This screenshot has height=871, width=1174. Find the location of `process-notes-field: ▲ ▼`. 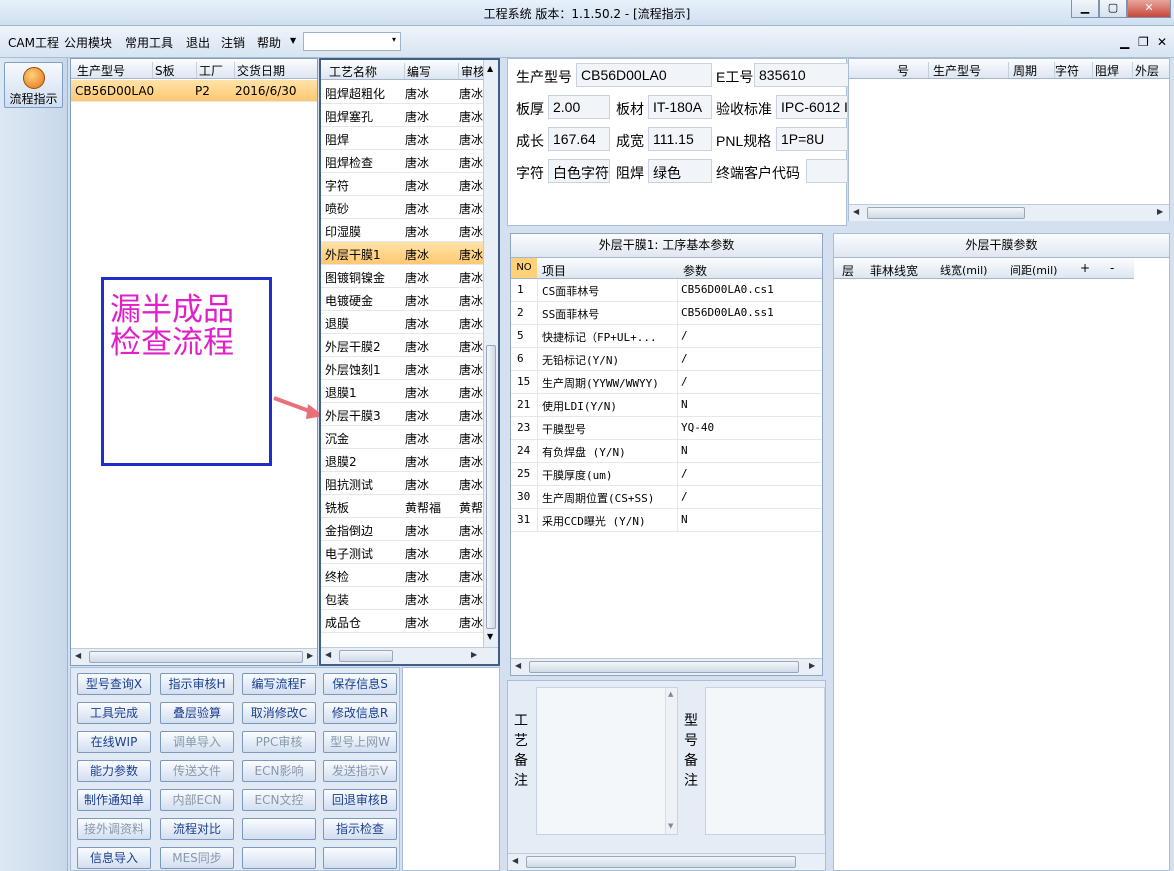

process-notes-field: ▲ ▼ is located at coordinates (607, 761).